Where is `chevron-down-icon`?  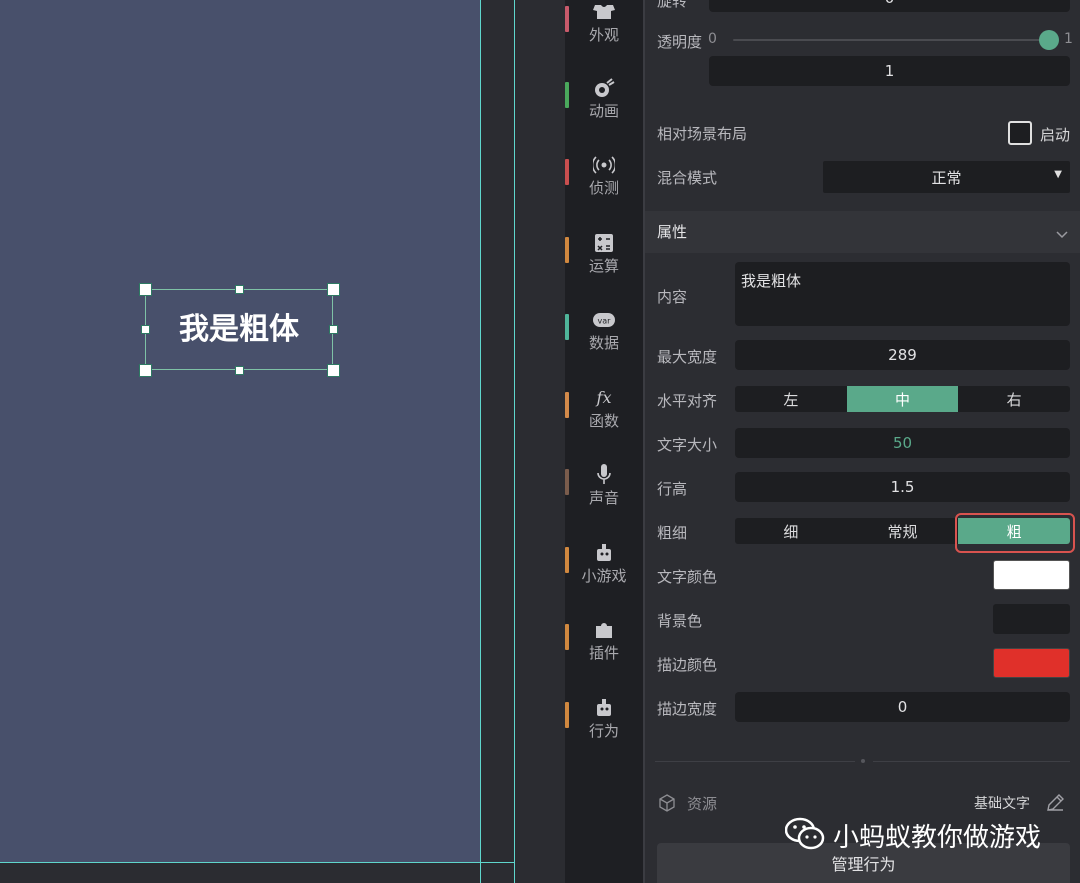
chevron-down-icon is located at coordinates (1062, 233).